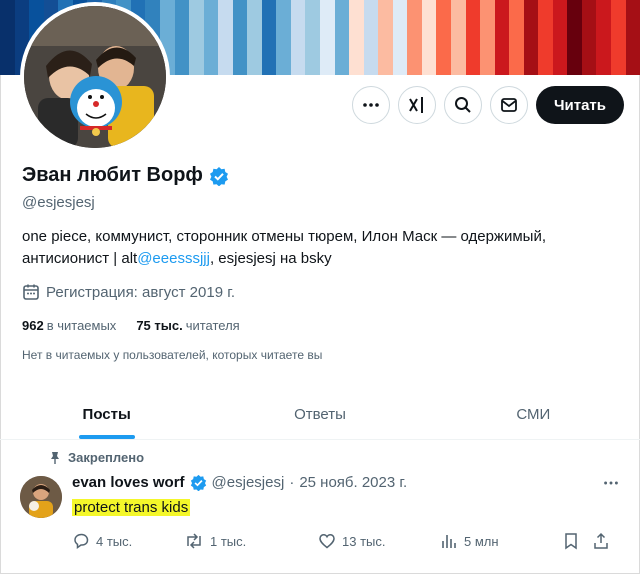 Image resolution: width=640 pixels, height=574 pixels. I want to click on profile-handle: @esjesjesj, so click(58, 202).